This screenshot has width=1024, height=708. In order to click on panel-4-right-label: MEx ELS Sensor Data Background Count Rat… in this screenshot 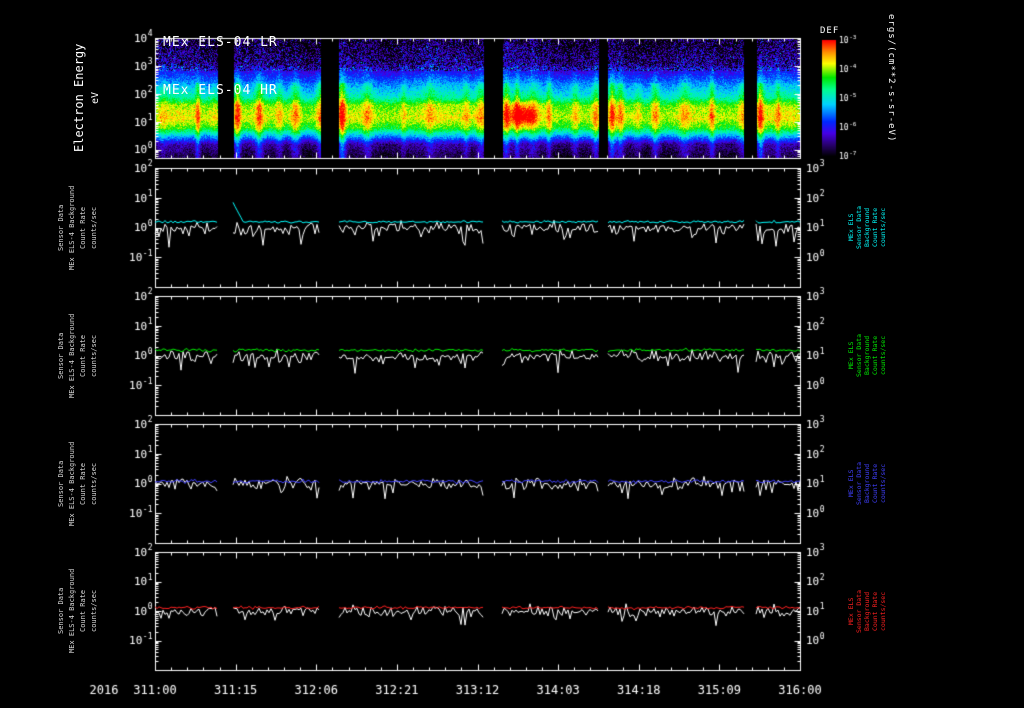, I will do `click(867, 611)`.